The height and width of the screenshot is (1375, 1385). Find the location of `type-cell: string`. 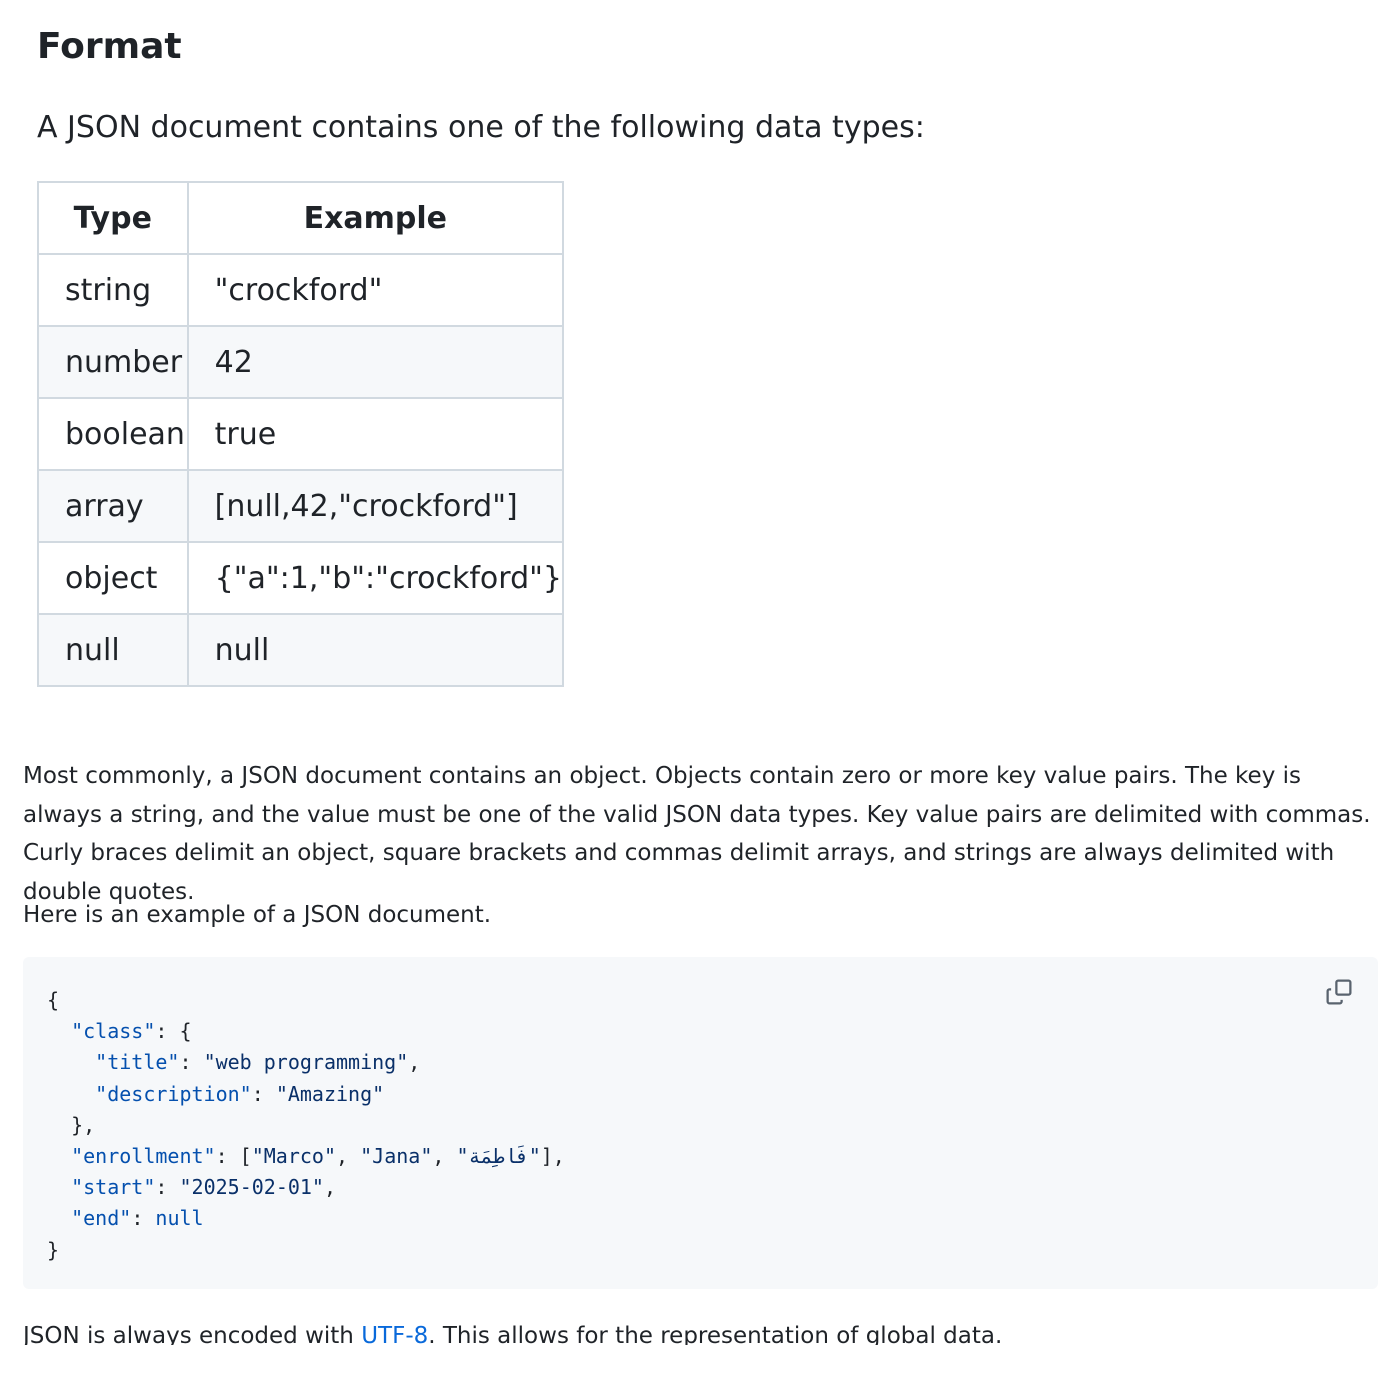

type-cell: string is located at coordinates (113, 290).